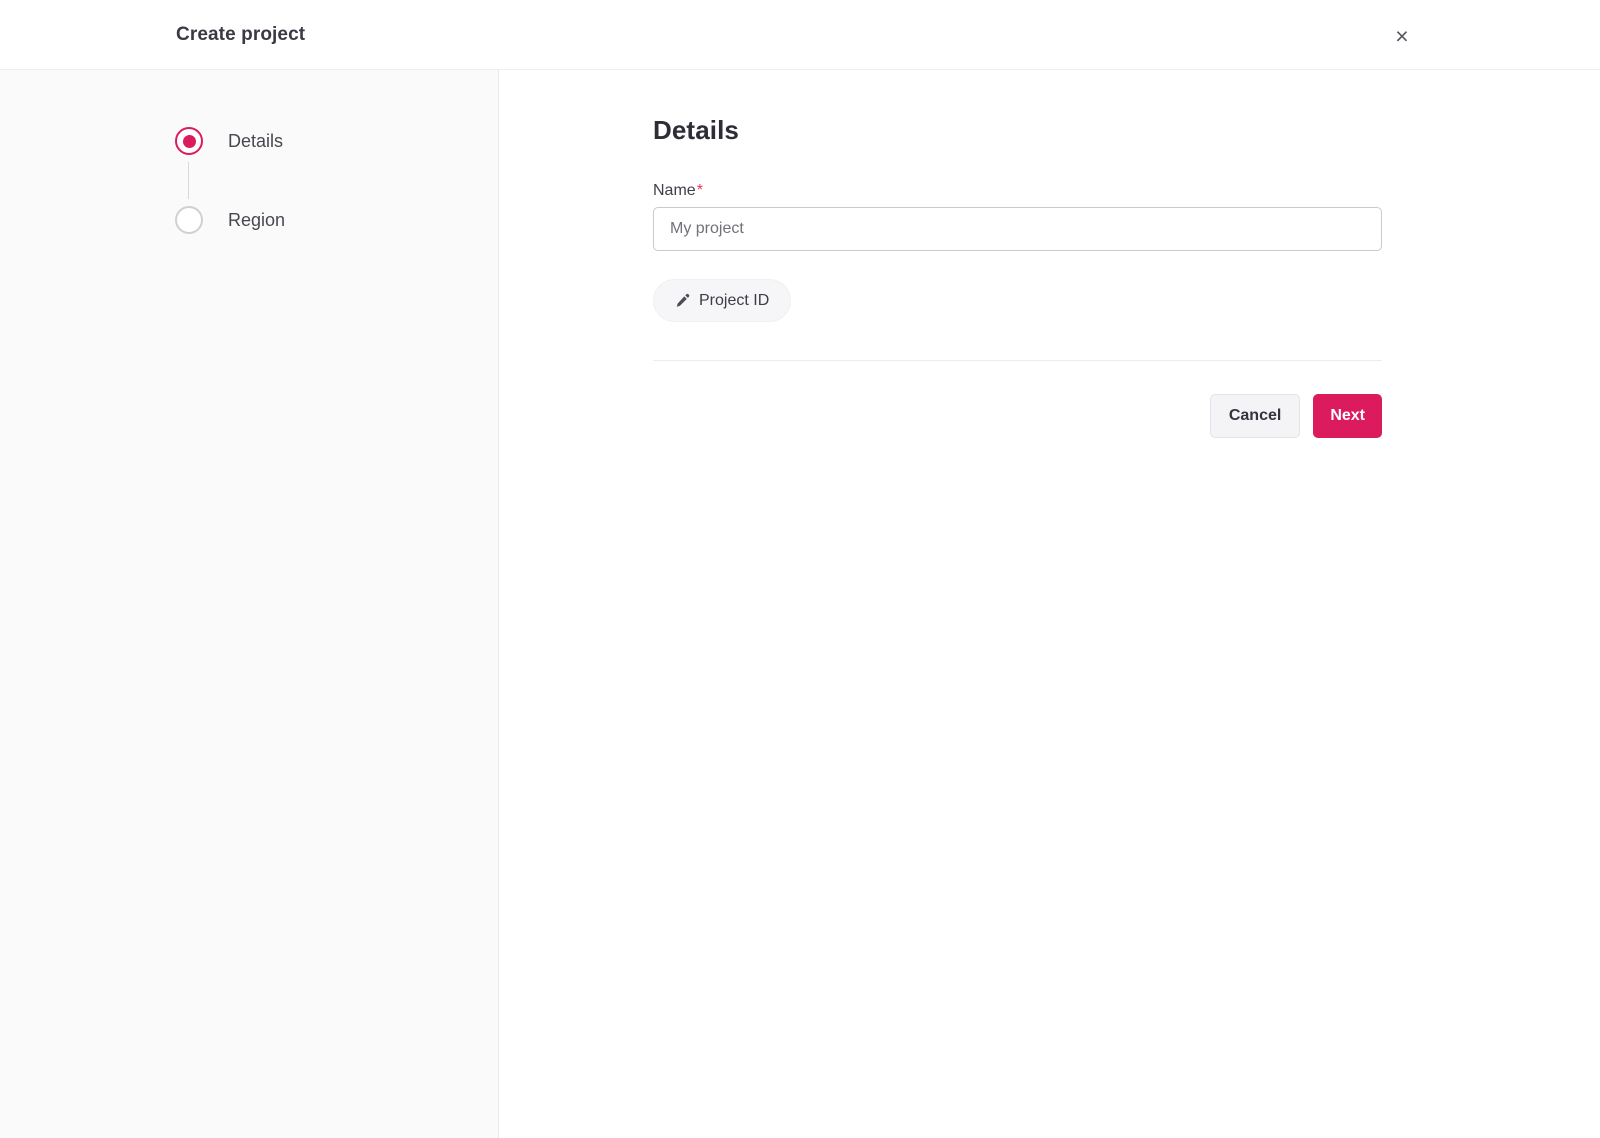 Image resolution: width=1600 pixels, height=1138 pixels. Describe the element at coordinates (241, 34) in the screenshot. I see `page-title: Create project` at that location.